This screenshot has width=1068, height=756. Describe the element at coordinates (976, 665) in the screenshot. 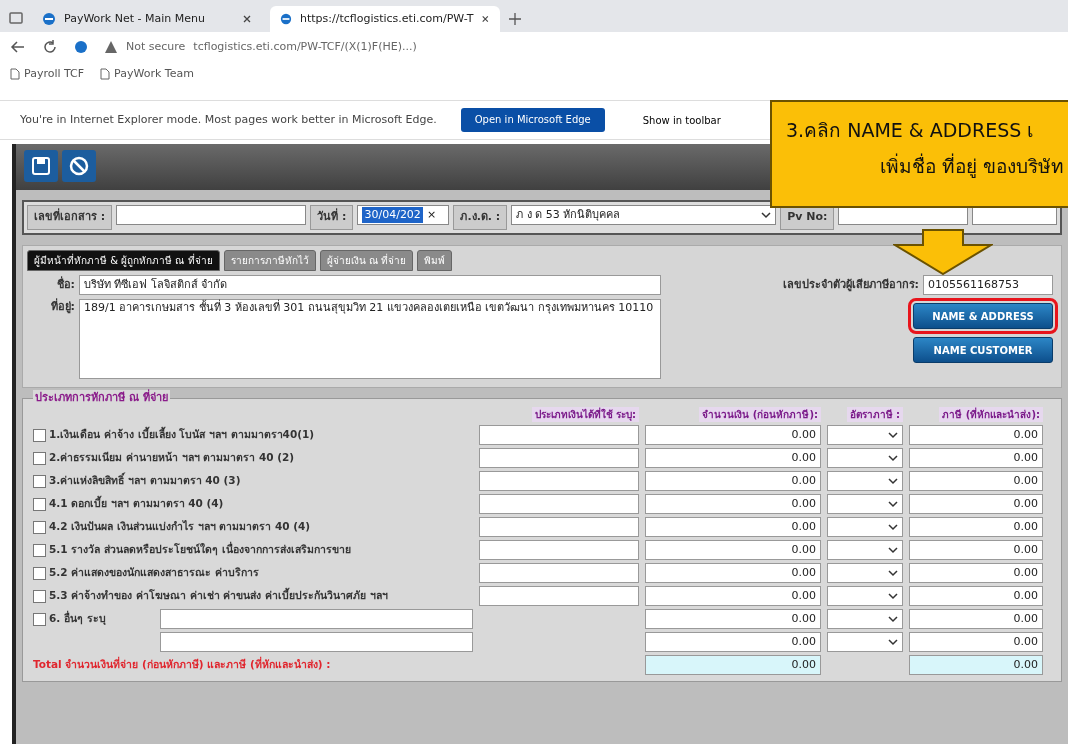

I see `total-tax-field: 0.00` at that location.